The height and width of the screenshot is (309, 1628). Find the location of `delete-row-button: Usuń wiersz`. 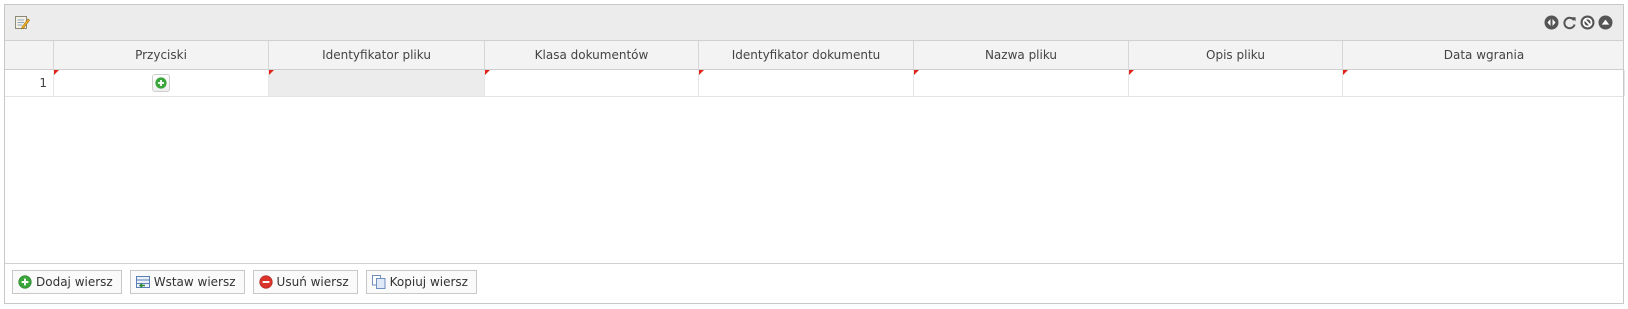

delete-row-button: Usuń wiersz is located at coordinates (305, 282).